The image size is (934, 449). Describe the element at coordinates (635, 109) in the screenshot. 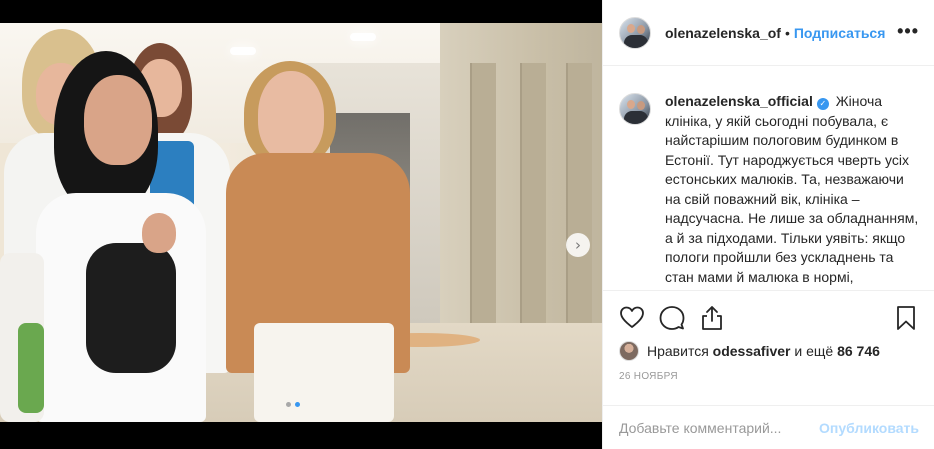

I see `caption-author-avatar` at that location.